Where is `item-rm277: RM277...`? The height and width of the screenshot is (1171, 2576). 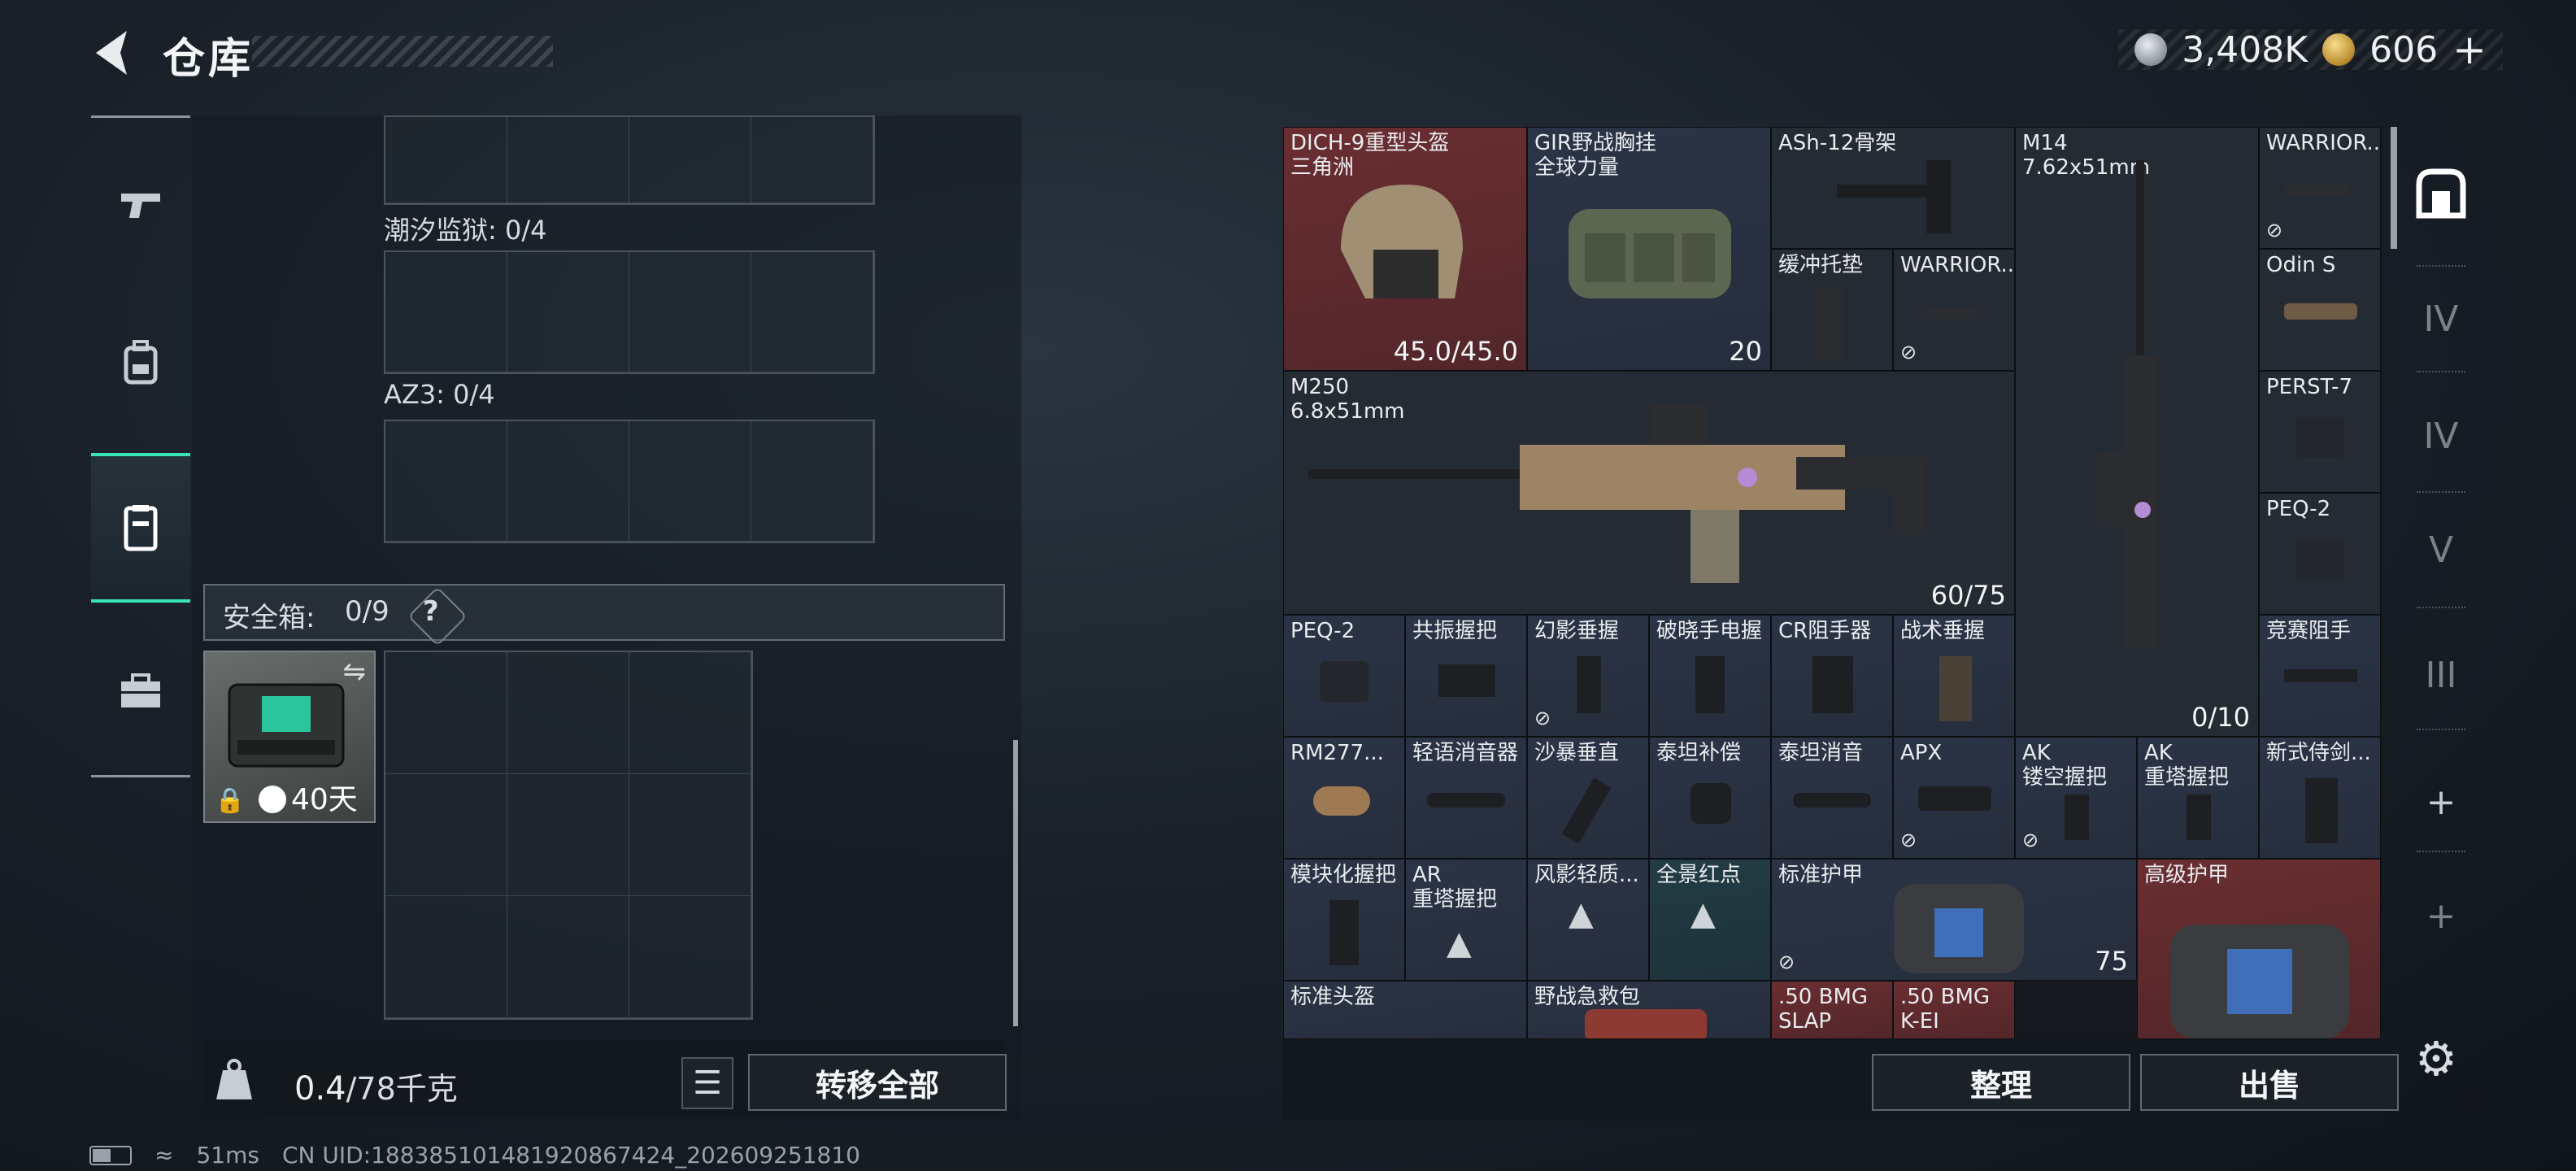
item-rm277: RM277... is located at coordinates (1344, 798).